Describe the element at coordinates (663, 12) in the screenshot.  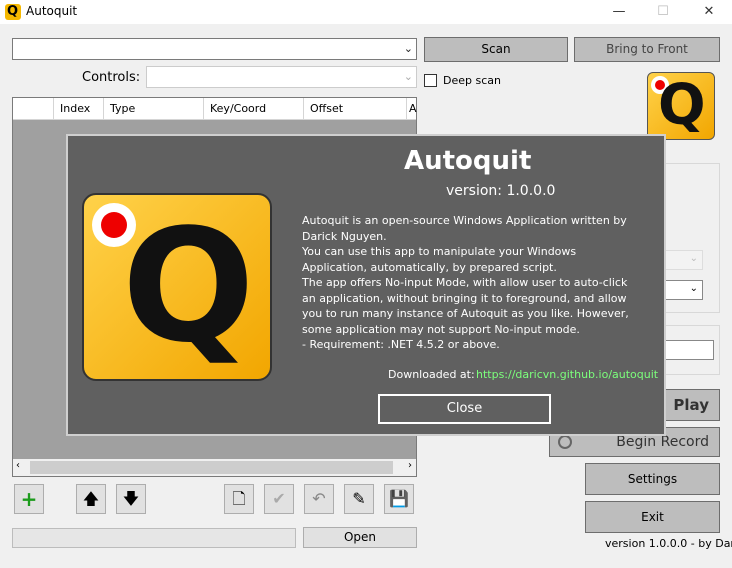
I see `maximize-button: ☐` at that location.